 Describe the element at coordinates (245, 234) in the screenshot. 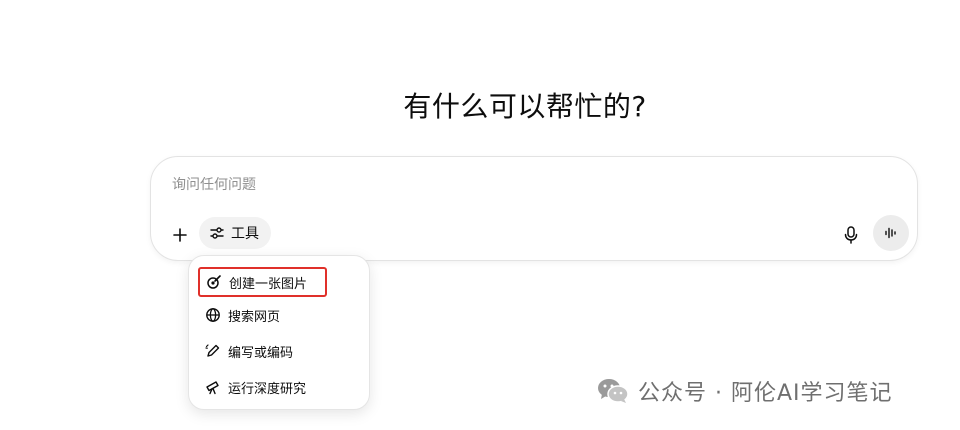

I see `tools-button-label: 工具` at that location.